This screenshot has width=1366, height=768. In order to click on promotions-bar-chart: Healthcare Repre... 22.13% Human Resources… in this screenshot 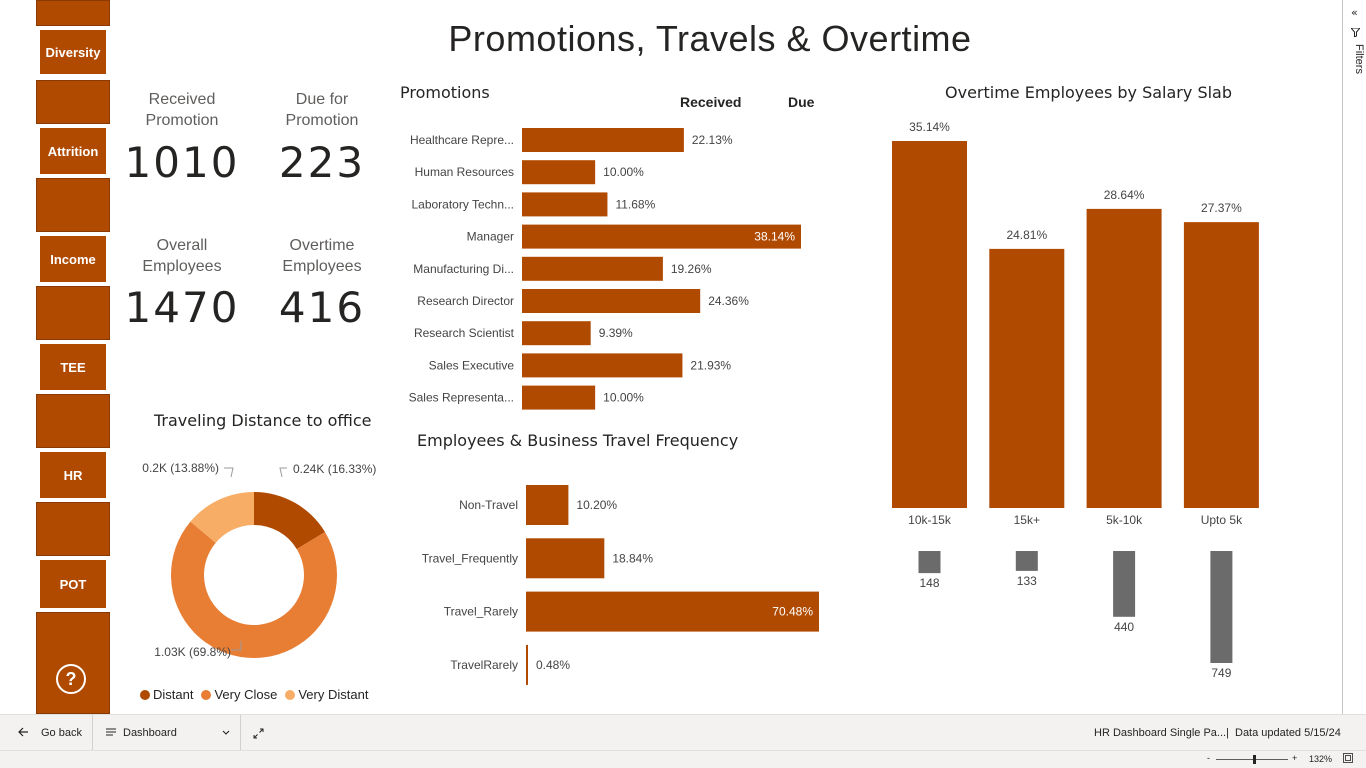, I will do `click(605, 269)`.